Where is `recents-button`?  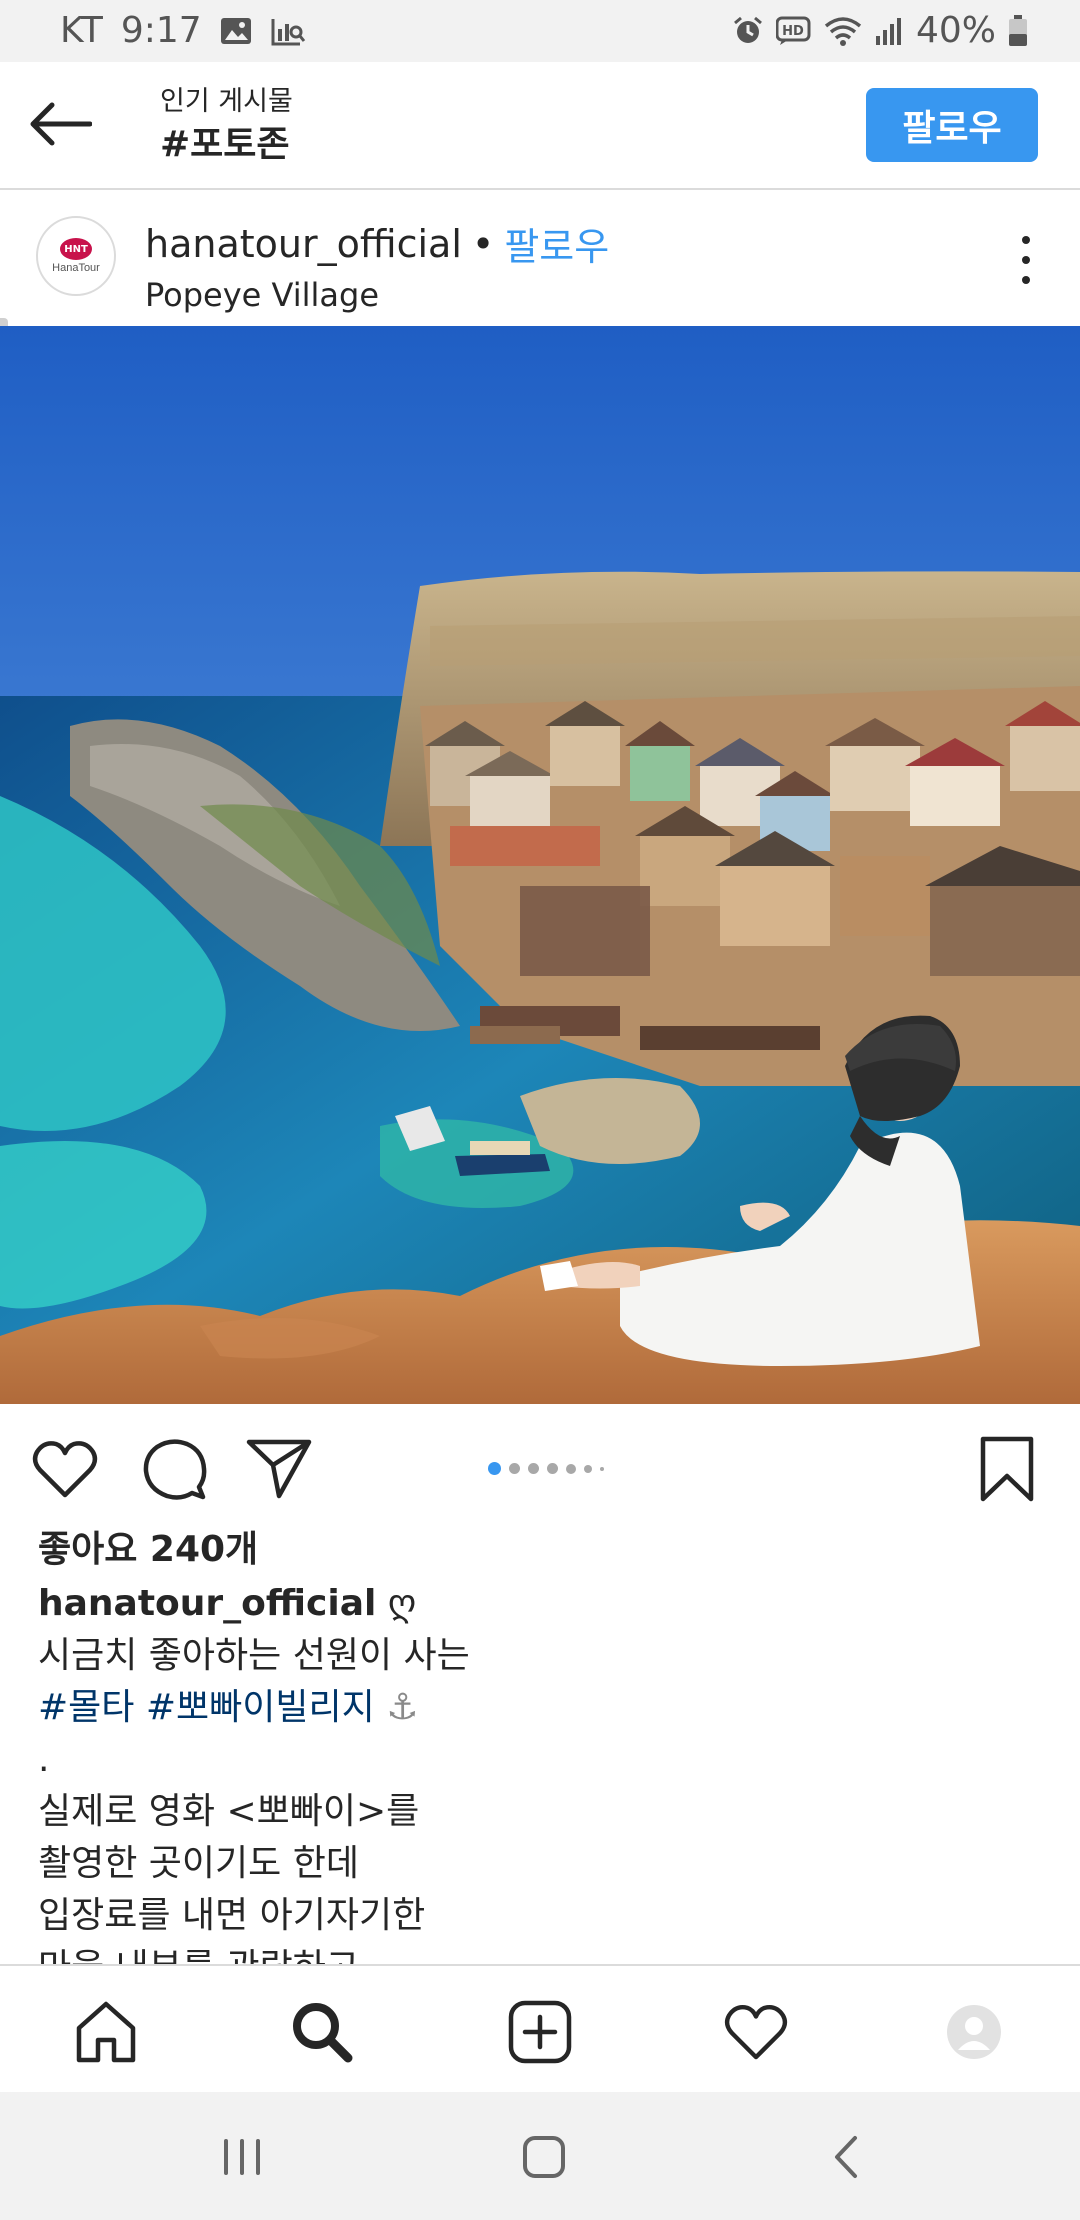
recents-button is located at coordinates (242, 2157).